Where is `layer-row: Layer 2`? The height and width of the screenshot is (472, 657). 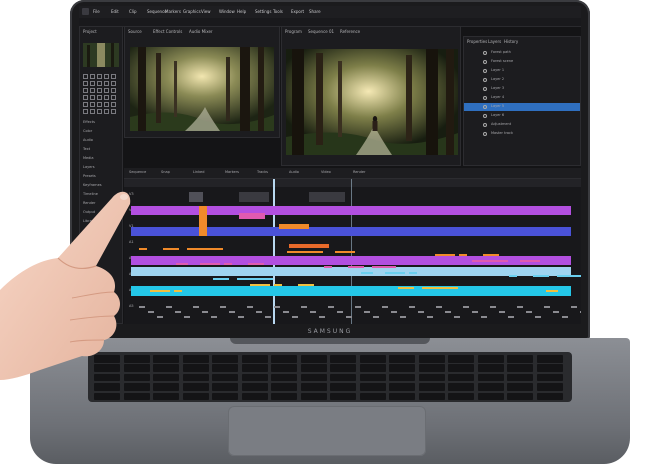
layer-row: Layer 2 is located at coordinates (497, 79).